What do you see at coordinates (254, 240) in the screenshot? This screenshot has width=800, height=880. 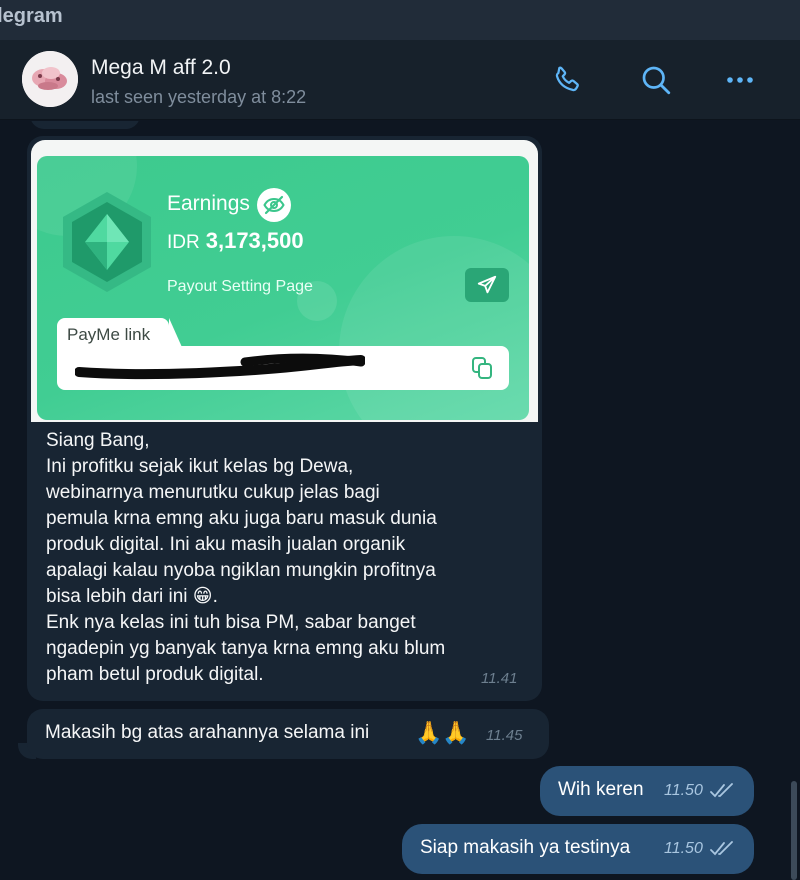 I see `amount-value: 3,173,500` at bounding box center [254, 240].